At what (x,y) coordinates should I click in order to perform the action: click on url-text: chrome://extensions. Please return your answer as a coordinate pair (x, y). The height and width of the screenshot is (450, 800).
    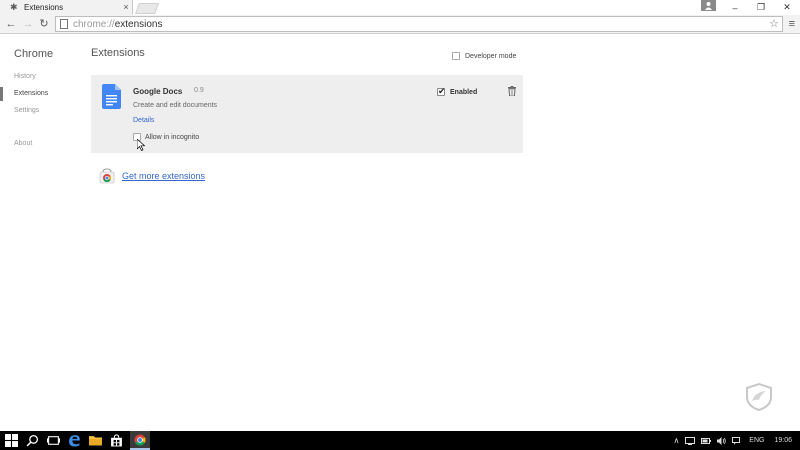
    Looking at the image, I should click on (118, 24).